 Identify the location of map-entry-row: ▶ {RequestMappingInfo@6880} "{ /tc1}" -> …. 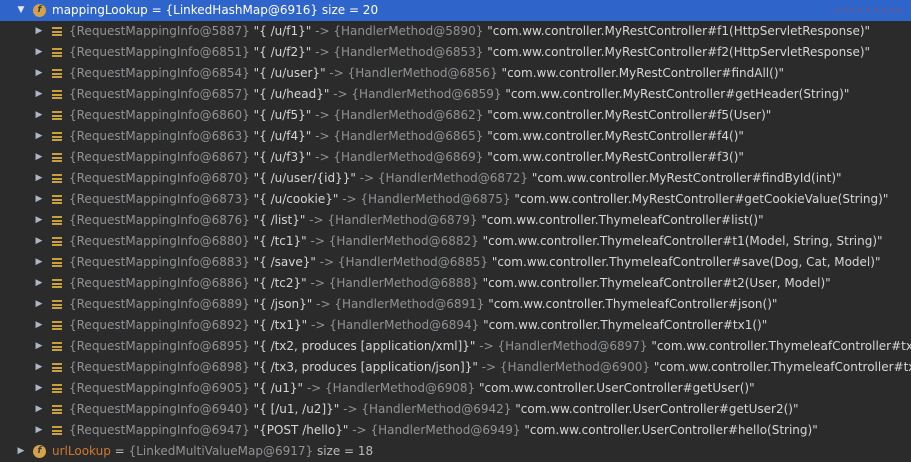
(455, 241).